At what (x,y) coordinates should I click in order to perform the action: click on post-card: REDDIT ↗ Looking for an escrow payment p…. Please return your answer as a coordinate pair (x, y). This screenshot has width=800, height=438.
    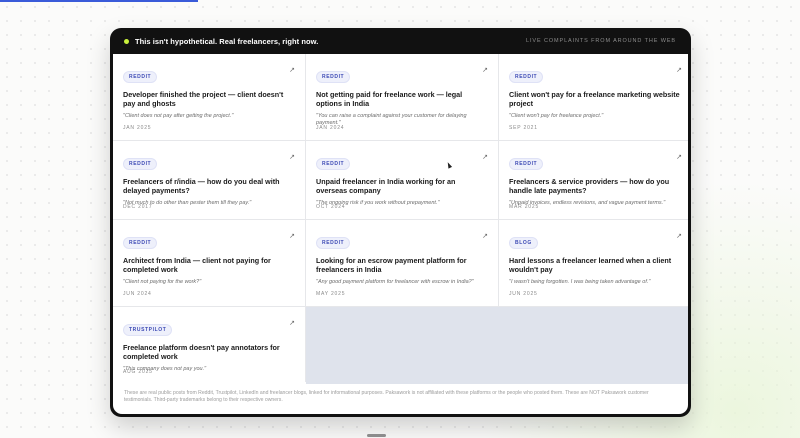
    Looking at the image, I should click on (402, 263).